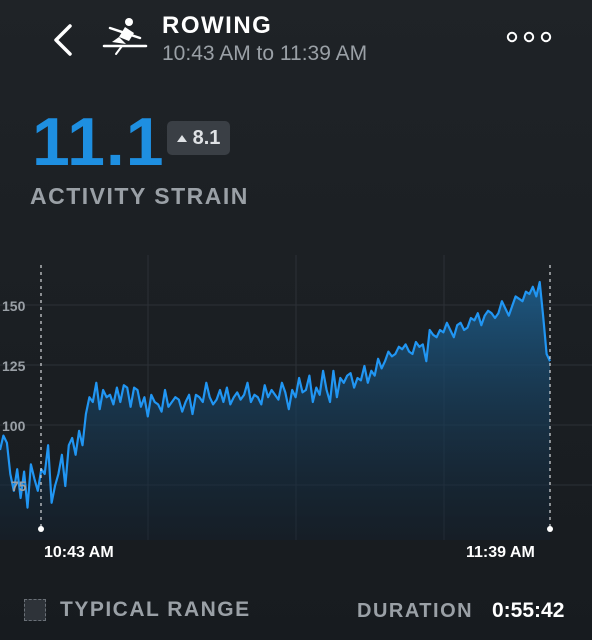 Image resolution: width=592 pixels, height=640 pixels. I want to click on strain-delta-value: 8.1, so click(206, 137).